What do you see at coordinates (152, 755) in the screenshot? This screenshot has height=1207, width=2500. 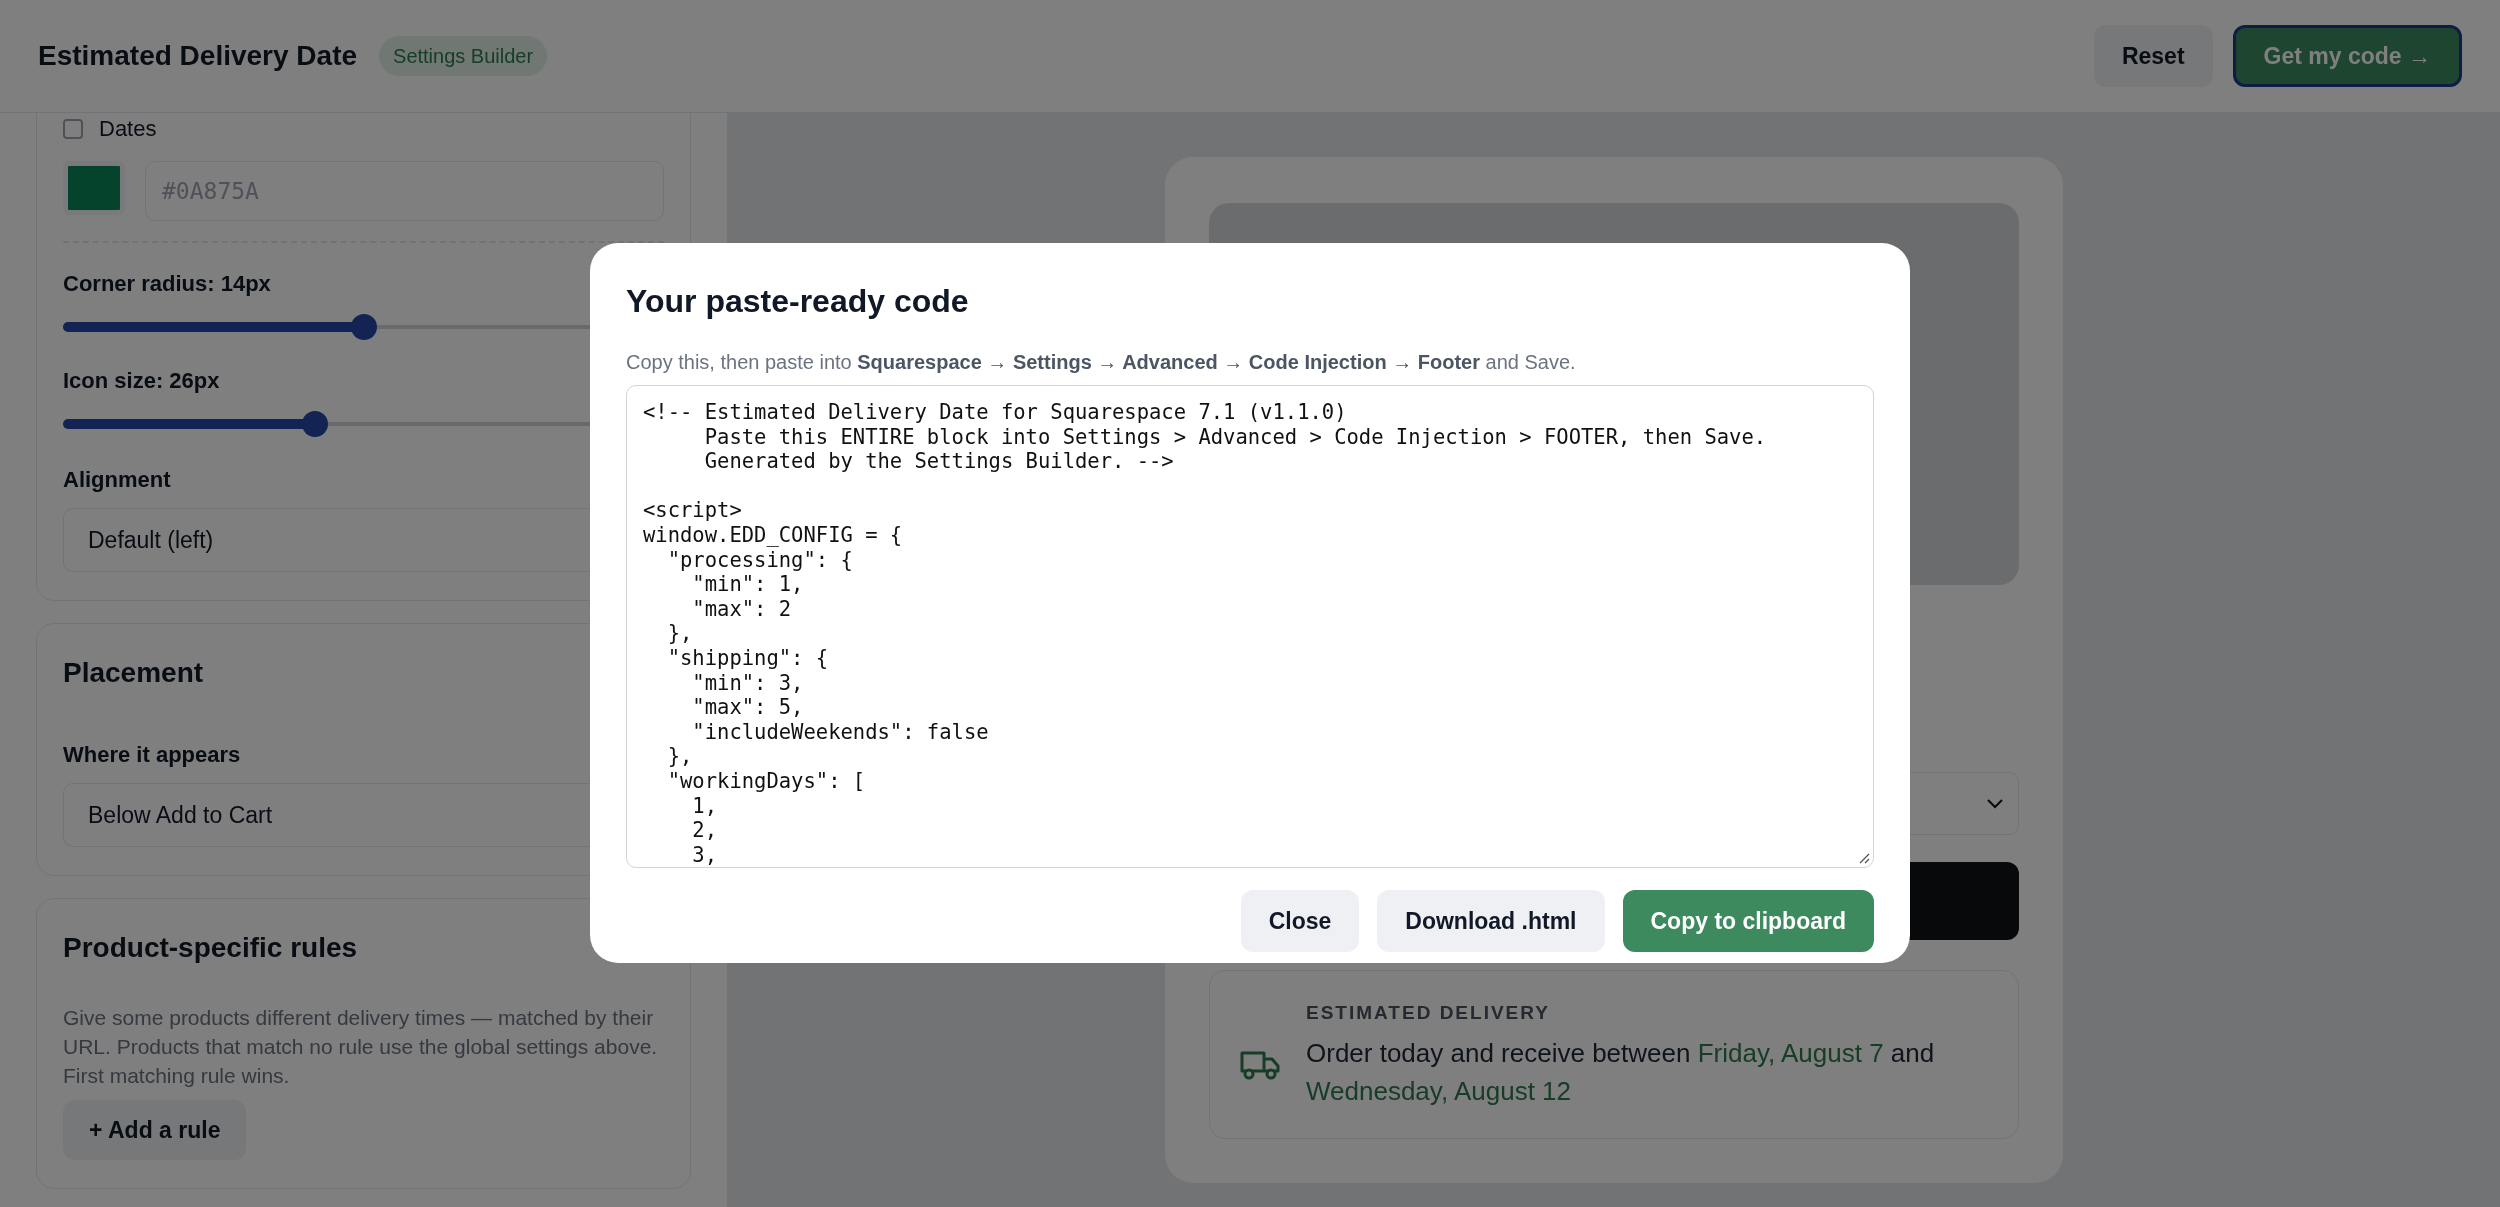 I see `placement-label: Where it appears` at bounding box center [152, 755].